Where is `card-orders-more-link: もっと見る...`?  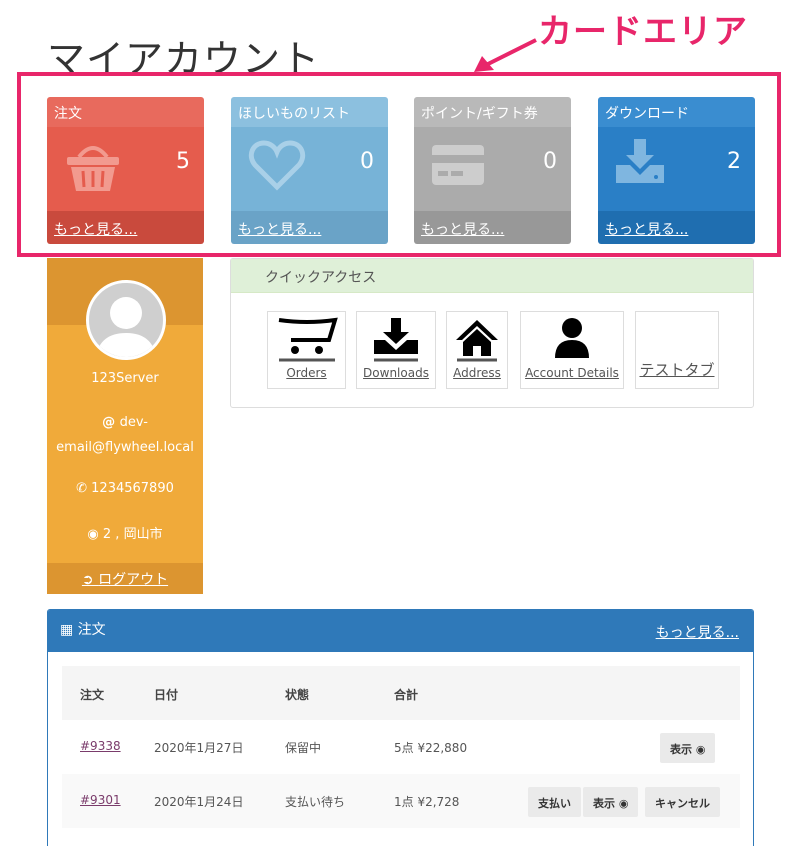 card-orders-more-link: もっと見る... is located at coordinates (125, 227).